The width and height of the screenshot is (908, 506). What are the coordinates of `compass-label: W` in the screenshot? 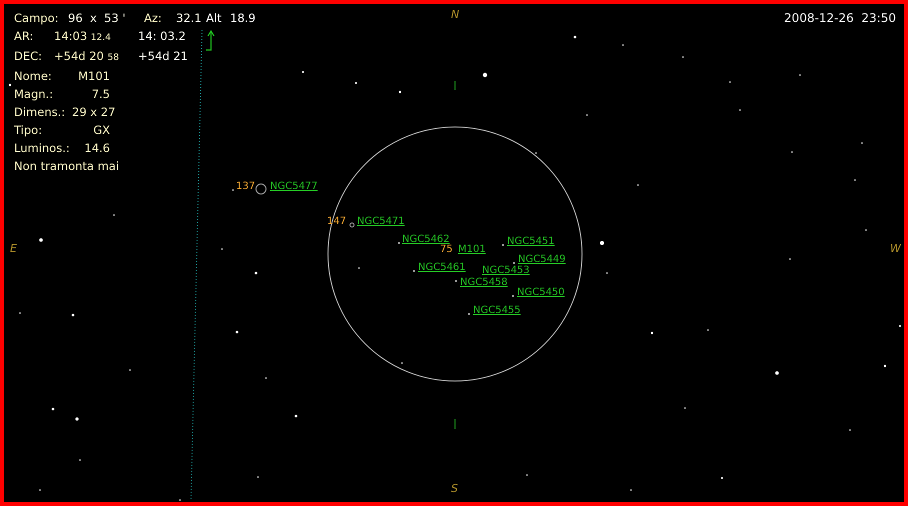 It's located at (895, 249).